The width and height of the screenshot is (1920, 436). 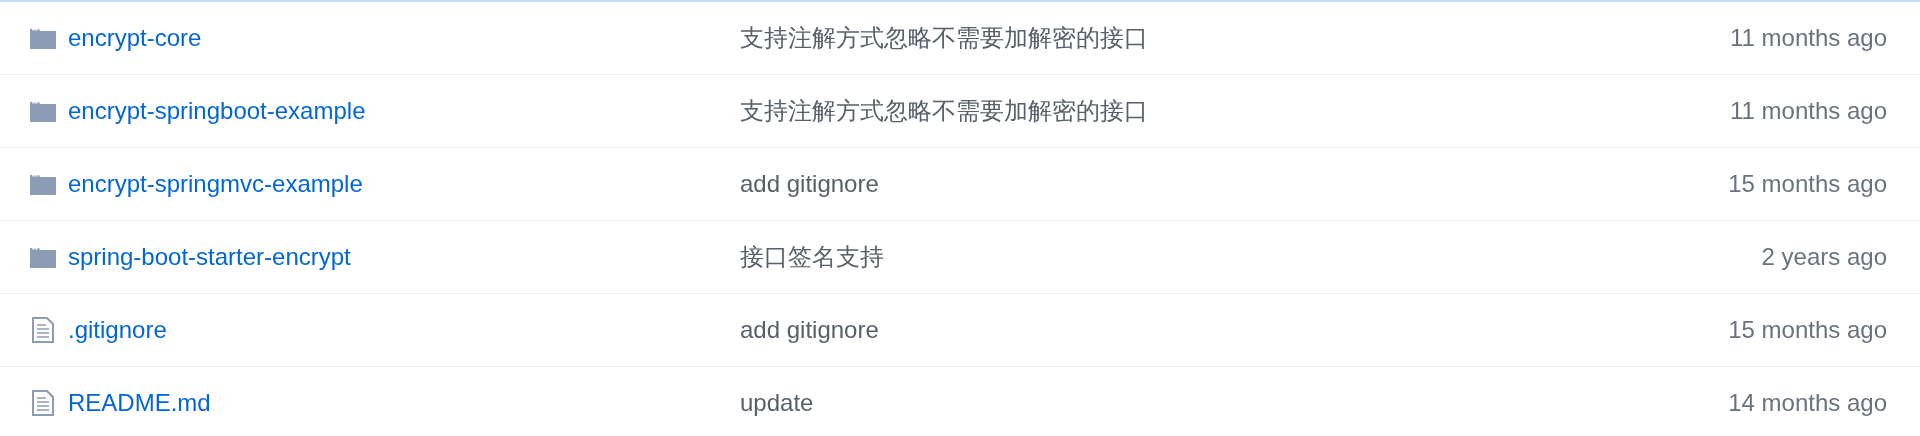 What do you see at coordinates (1251, 257) in the screenshot?
I see `commit-message: 接口签名支持` at bounding box center [1251, 257].